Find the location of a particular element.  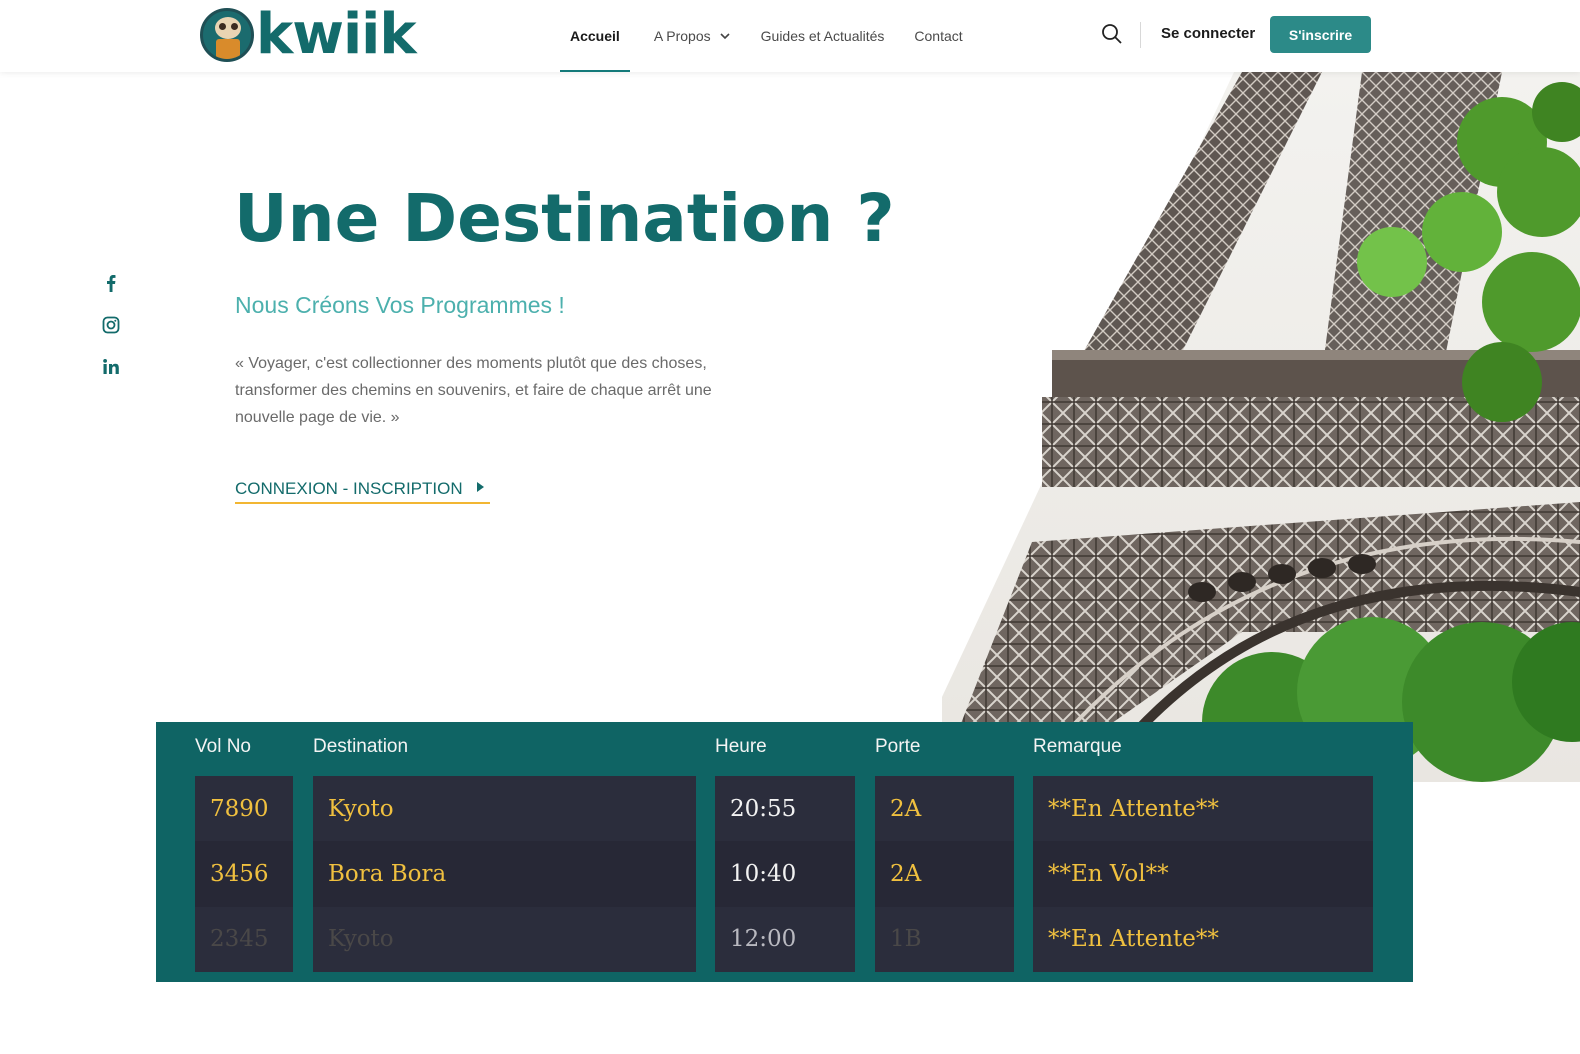

nav-item-accueil: Accueil is located at coordinates (595, 36).